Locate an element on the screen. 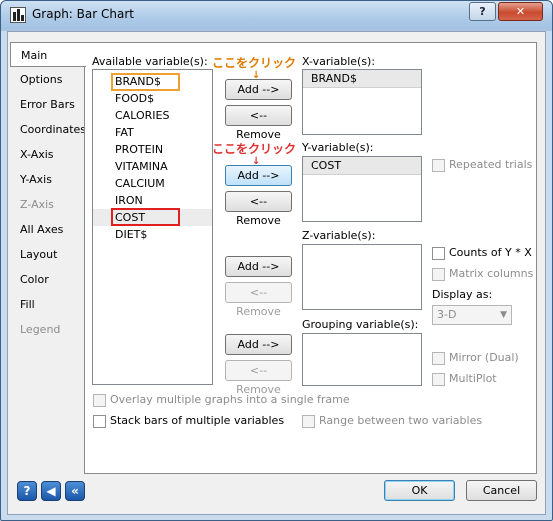  x-variable-selected: BRAND$ is located at coordinates (362, 79).